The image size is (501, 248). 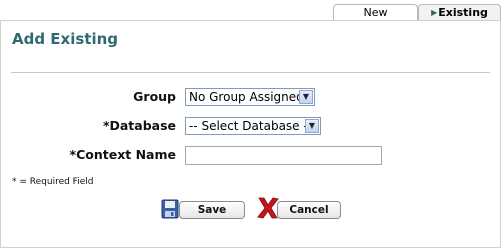 I want to click on floppy-disk-icon, so click(x=170, y=209).